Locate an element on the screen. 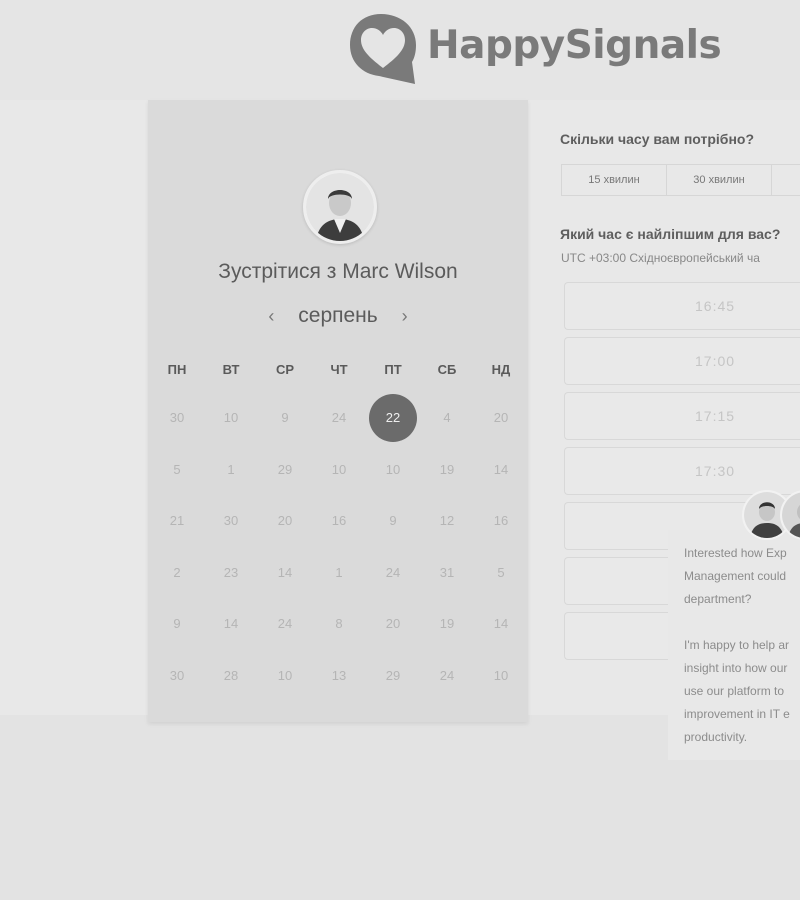  weekday-fri: ПТ is located at coordinates (393, 369).